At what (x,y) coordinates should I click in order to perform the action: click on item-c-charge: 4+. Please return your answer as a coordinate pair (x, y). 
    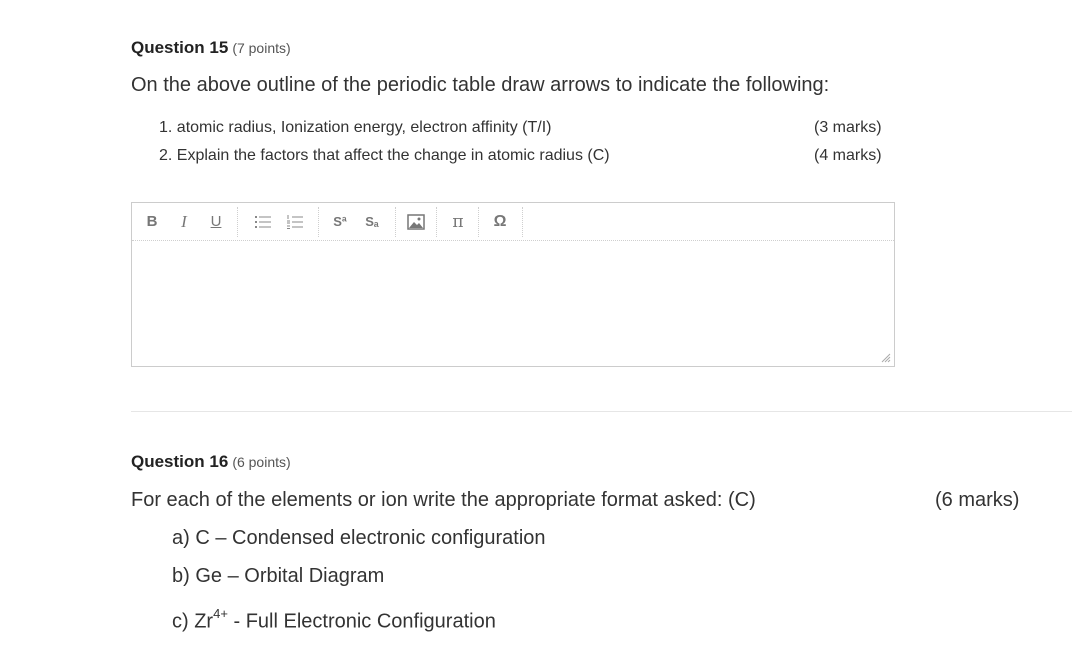
    Looking at the image, I should click on (220, 613).